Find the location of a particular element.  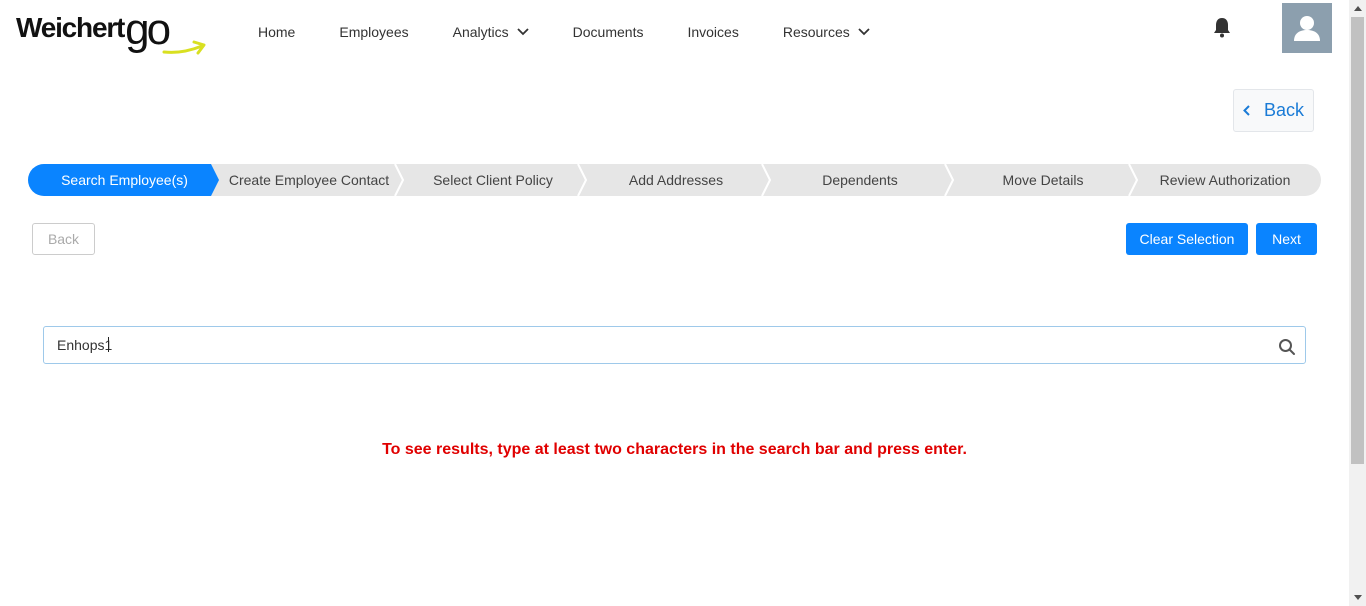

step-select-client-policy: Select Client Policy is located at coordinates (493, 180).